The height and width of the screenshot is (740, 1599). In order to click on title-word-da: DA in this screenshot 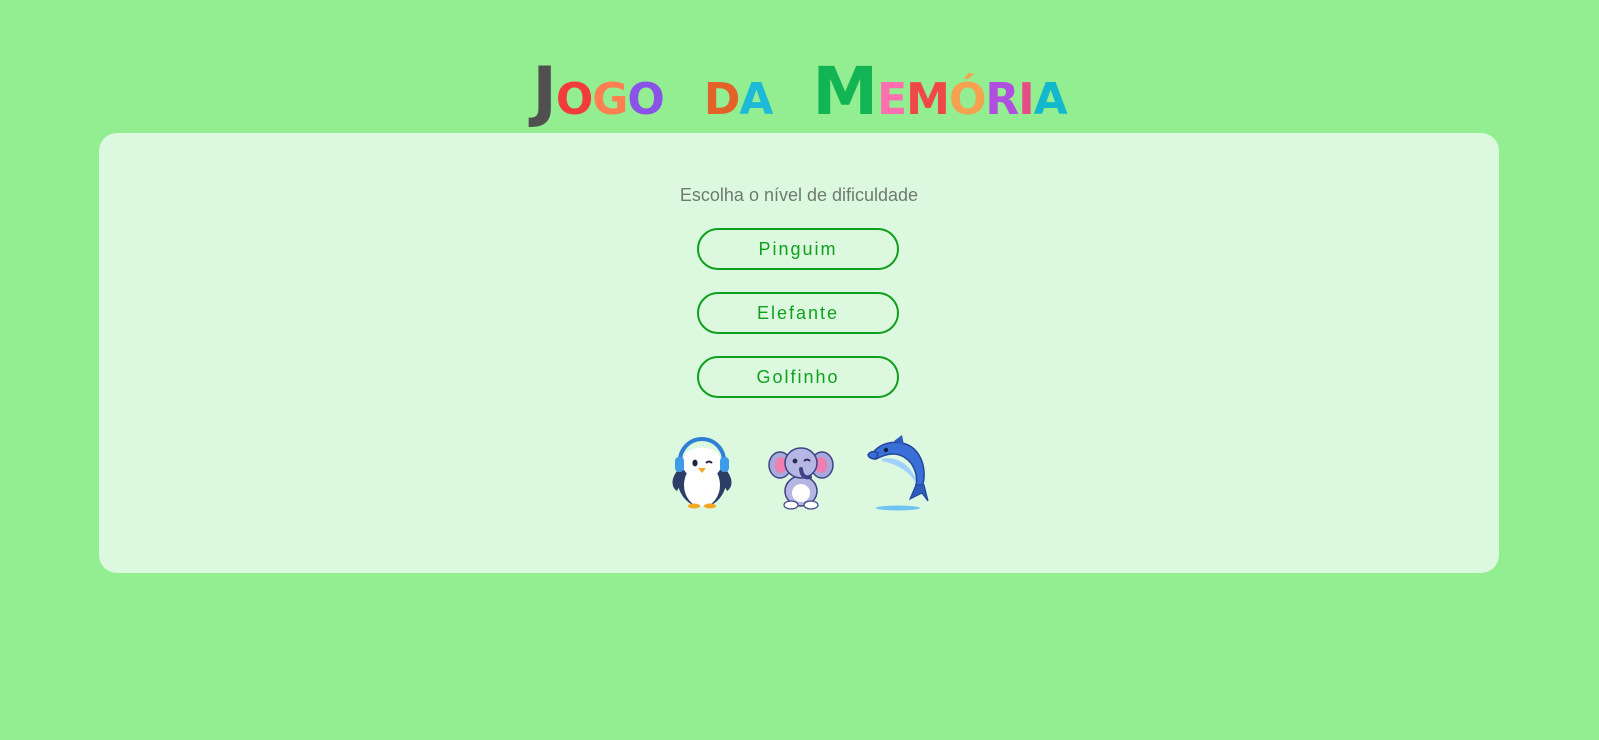, I will do `click(738, 98)`.